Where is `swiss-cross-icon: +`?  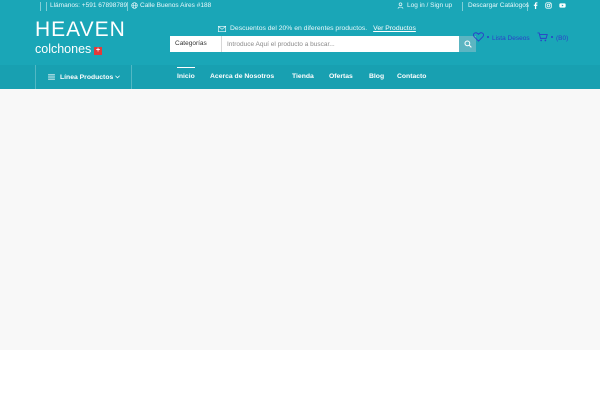 swiss-cross-icon: + is located at coordinates (98, 51).